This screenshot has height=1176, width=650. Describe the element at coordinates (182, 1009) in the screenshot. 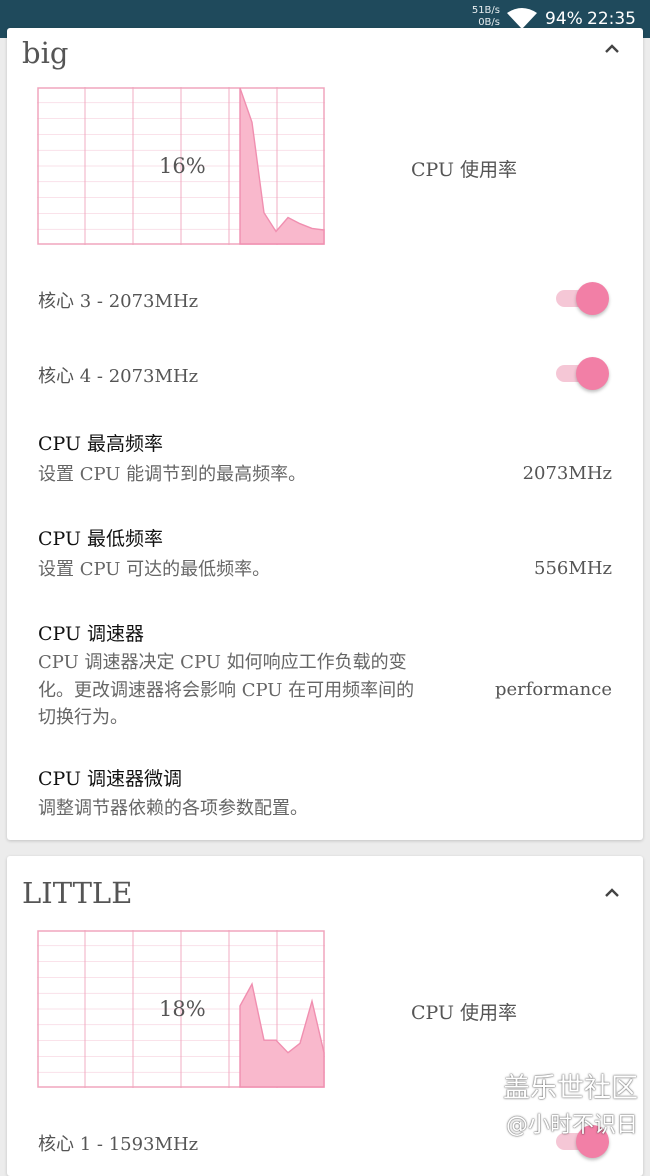

I see `cpu-usage-percent-little: 18%` at that location.